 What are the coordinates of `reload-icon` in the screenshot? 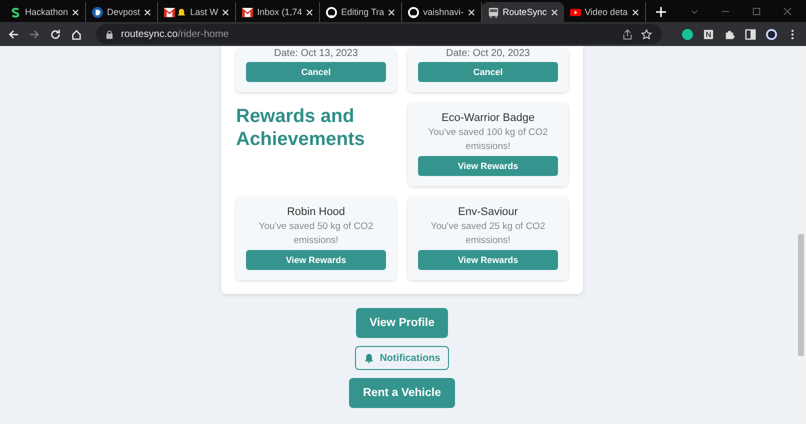 It's located at (55, 34).